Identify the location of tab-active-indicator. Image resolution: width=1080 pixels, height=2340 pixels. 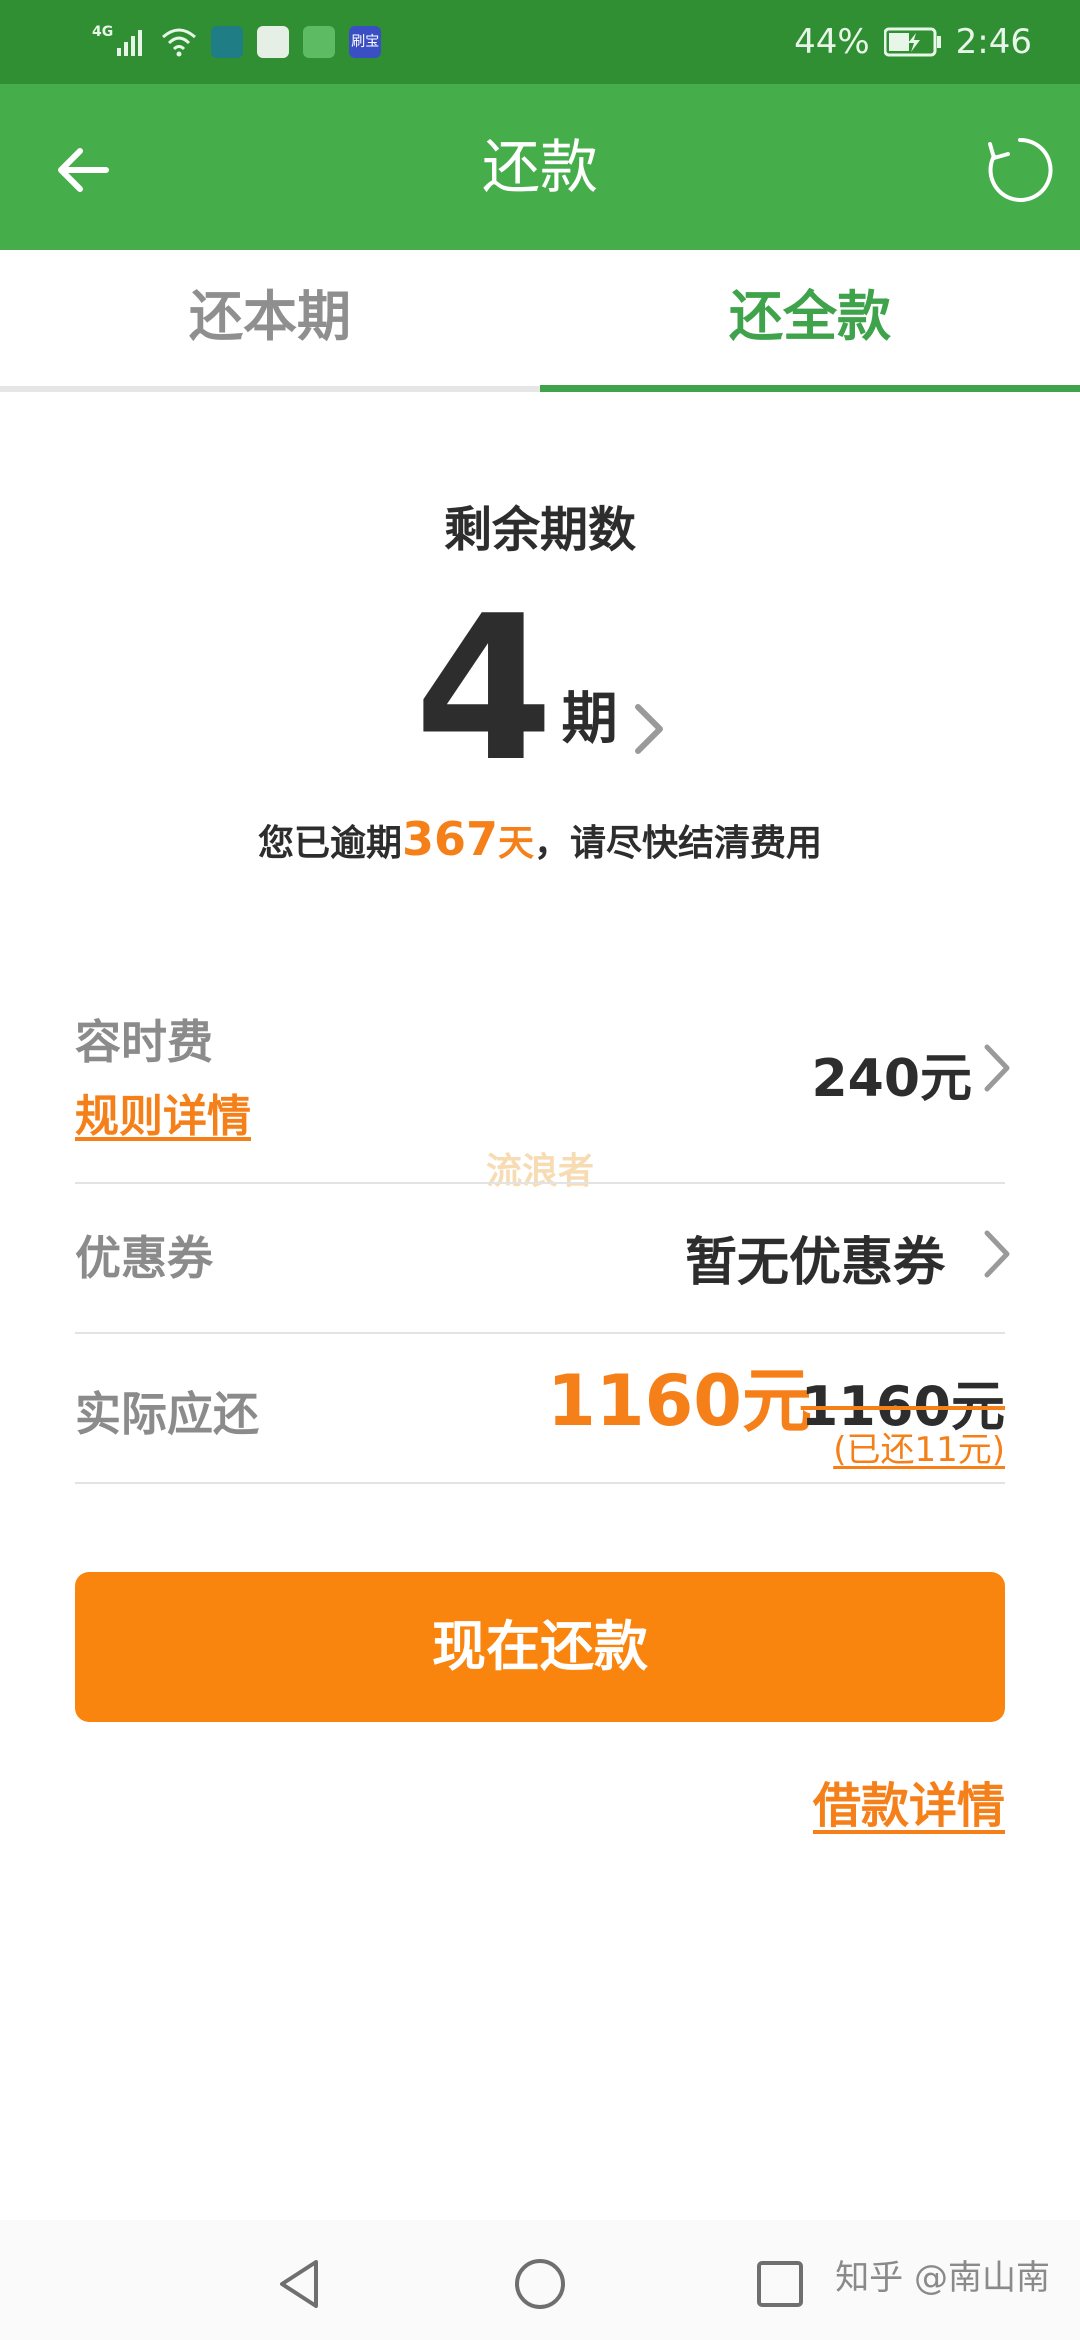
(810, 388).